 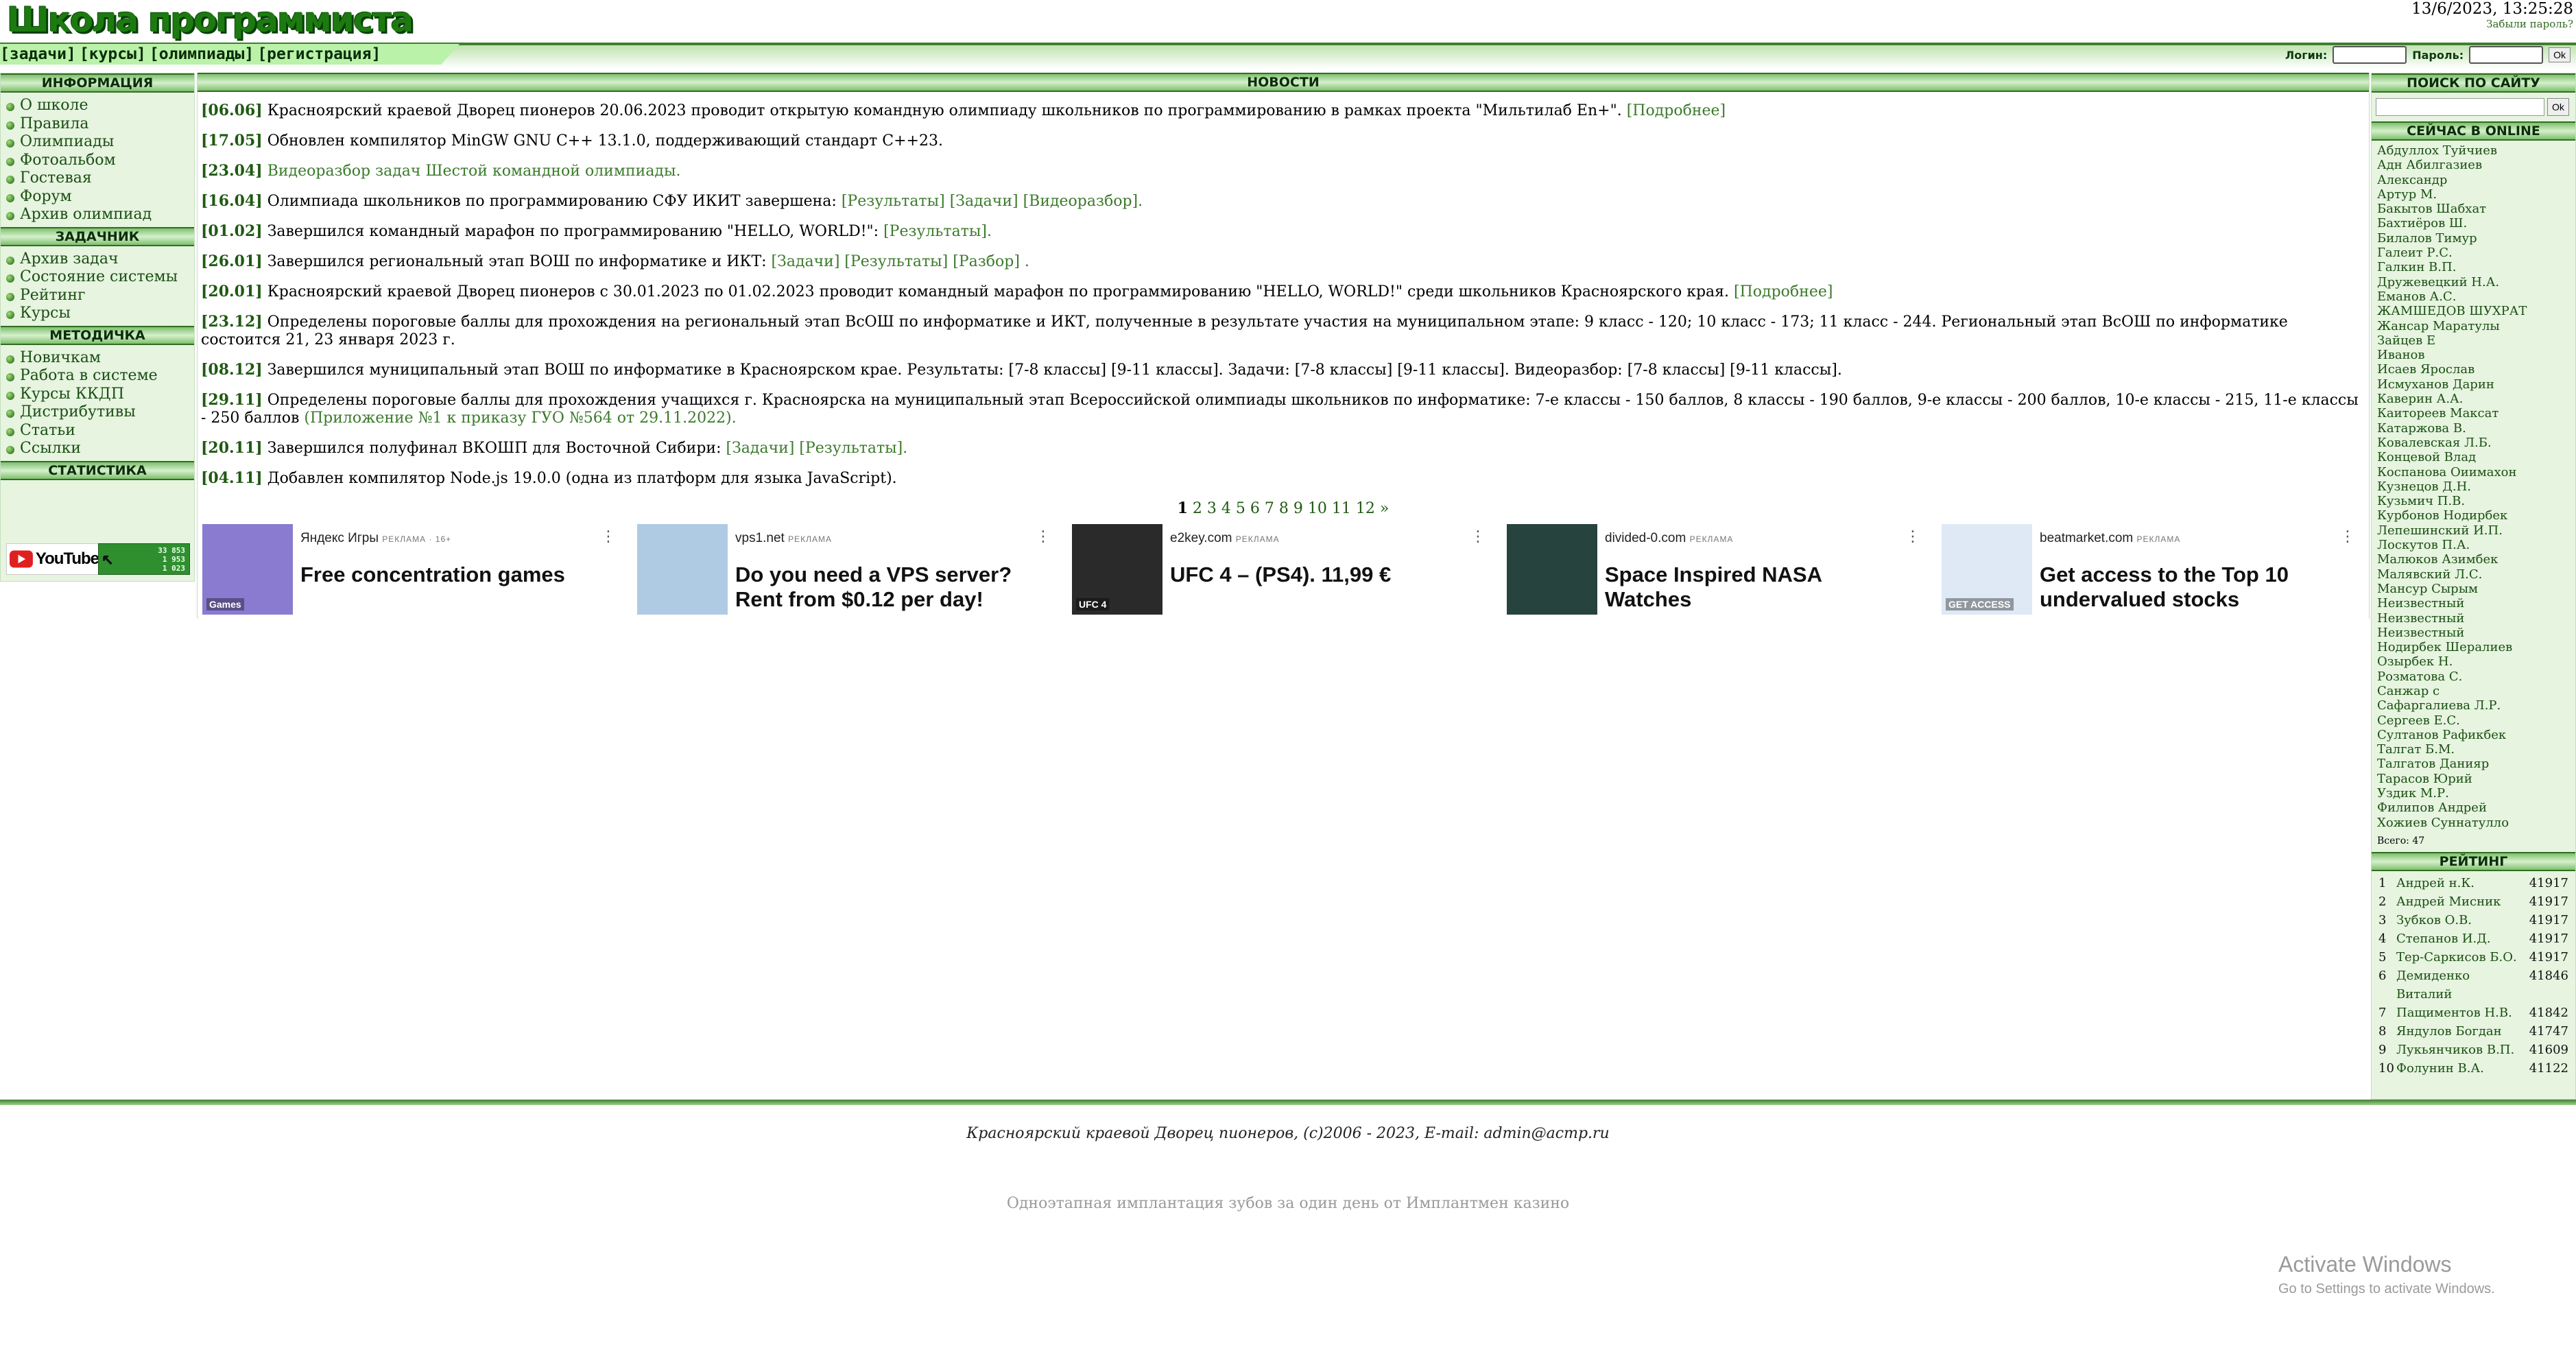 What do you see at coordinates (806, 261) in the screenshot?
I see `news-link: [Задачи]` at bounding box center [806, 261].